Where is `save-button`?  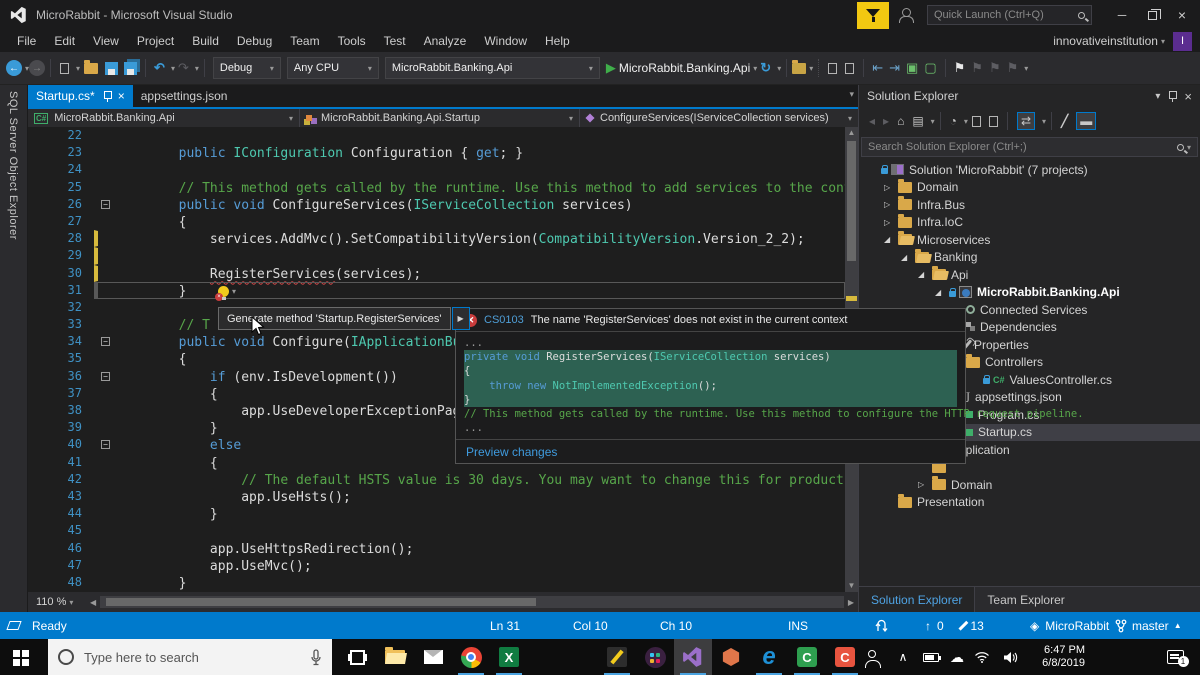 save-button is located at coordinates (112, 68).